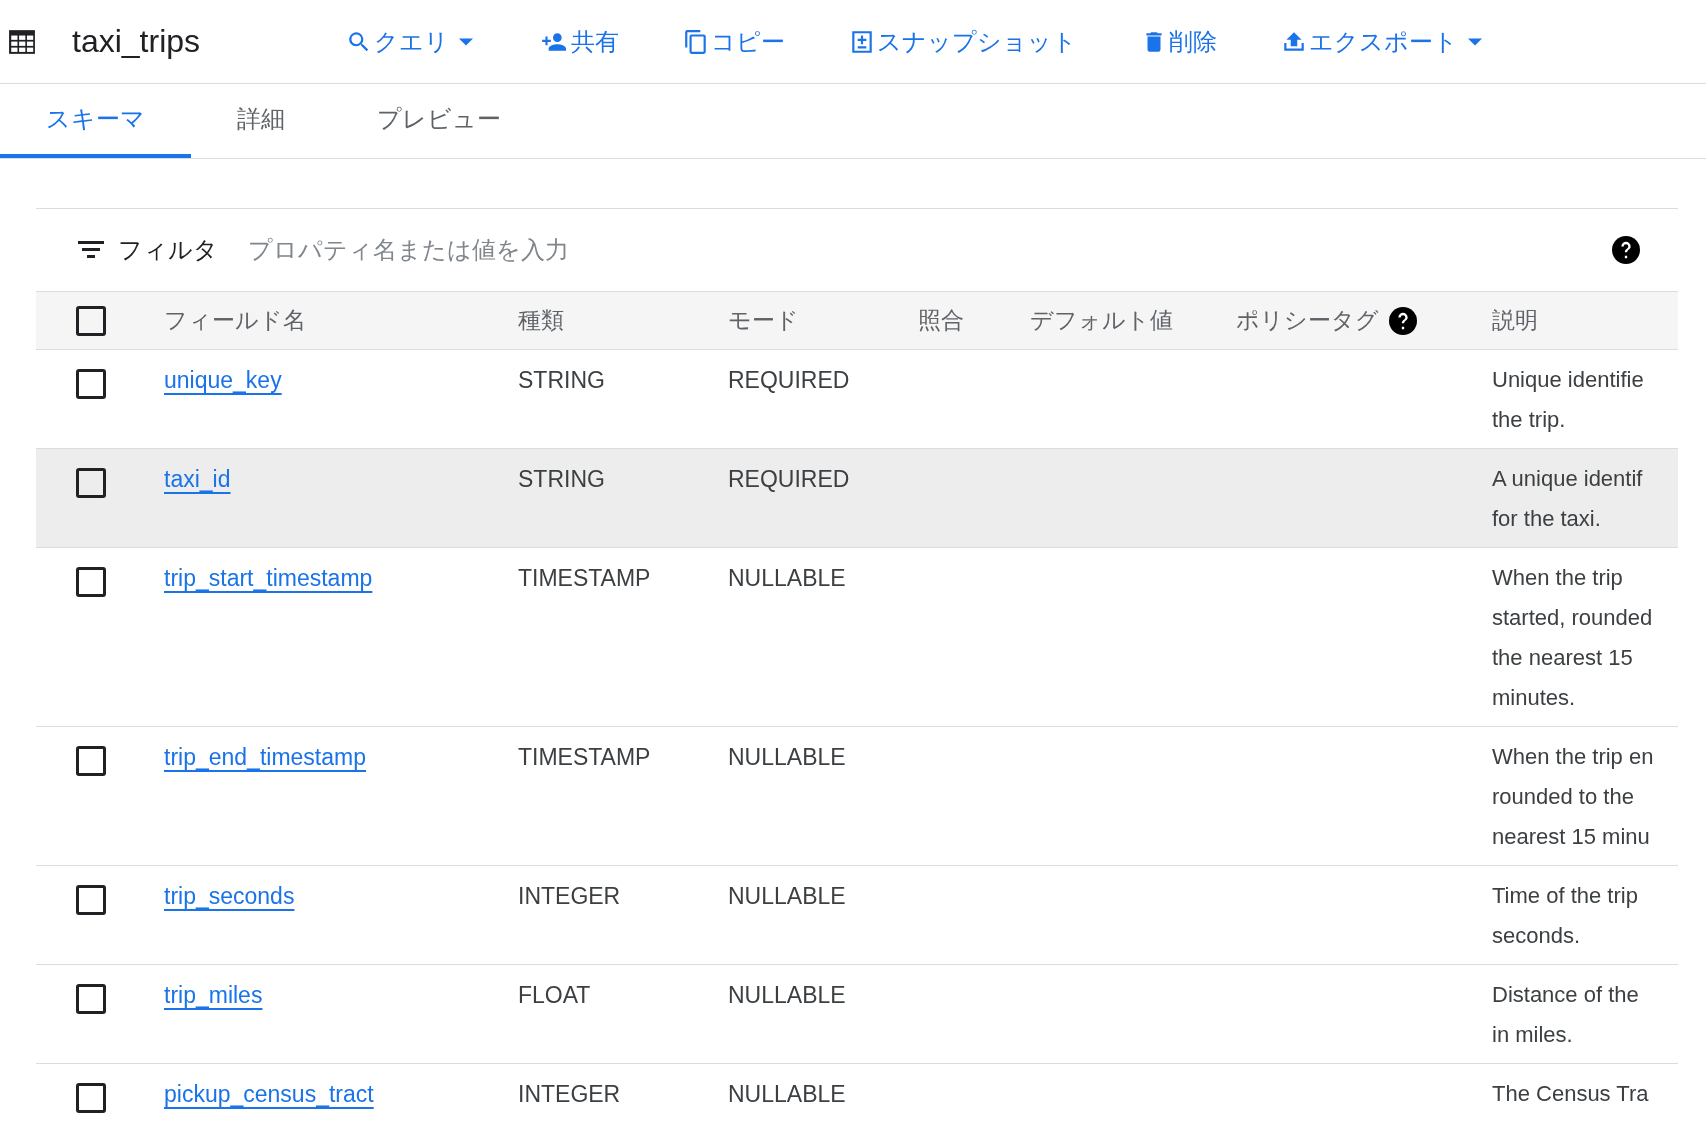  What do you see at coordinates (1572, 637) in the screenshot?
I see `field-description: When the trip started, rounded the nearest 15 minutes.` at bounding box center [1572, 637].